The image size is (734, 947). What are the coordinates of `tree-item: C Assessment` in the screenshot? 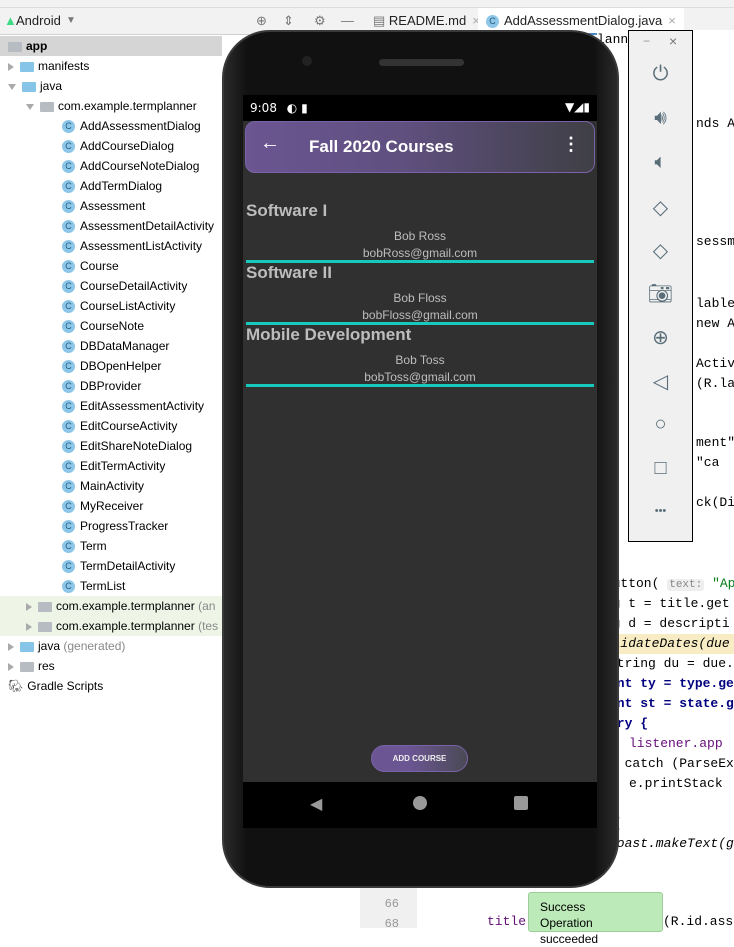 It's located at (111, 206).